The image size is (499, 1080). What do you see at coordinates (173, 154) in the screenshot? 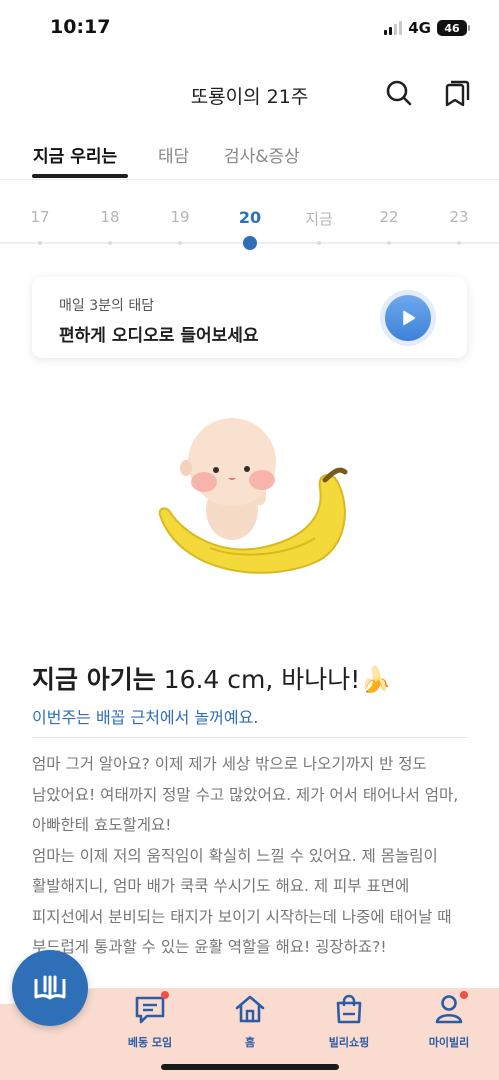
I see `tab-prenatal-talk: 태담` at bounding box center [173, 154].